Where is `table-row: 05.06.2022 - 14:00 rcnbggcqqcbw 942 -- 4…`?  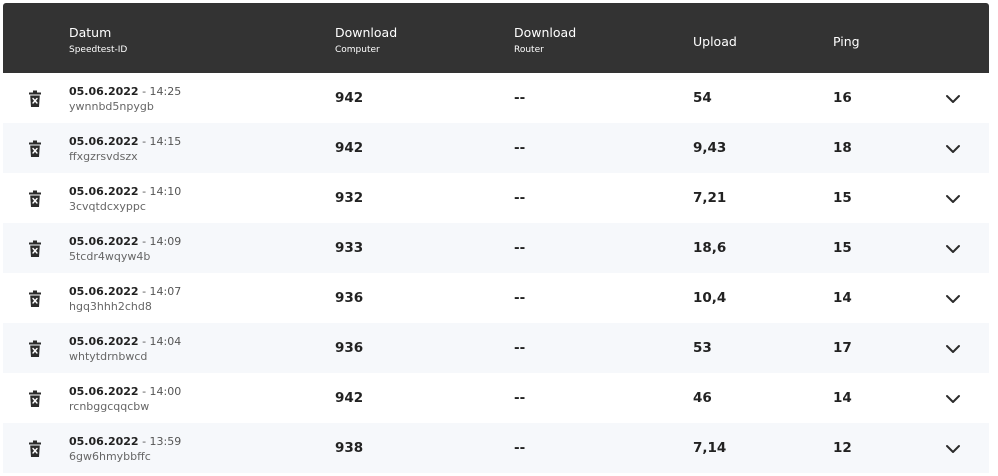
table-row: 05.06.2022 - 14:00 rcnbggcqqcbw 942 -- 4… is located at coordinates (496, 398).